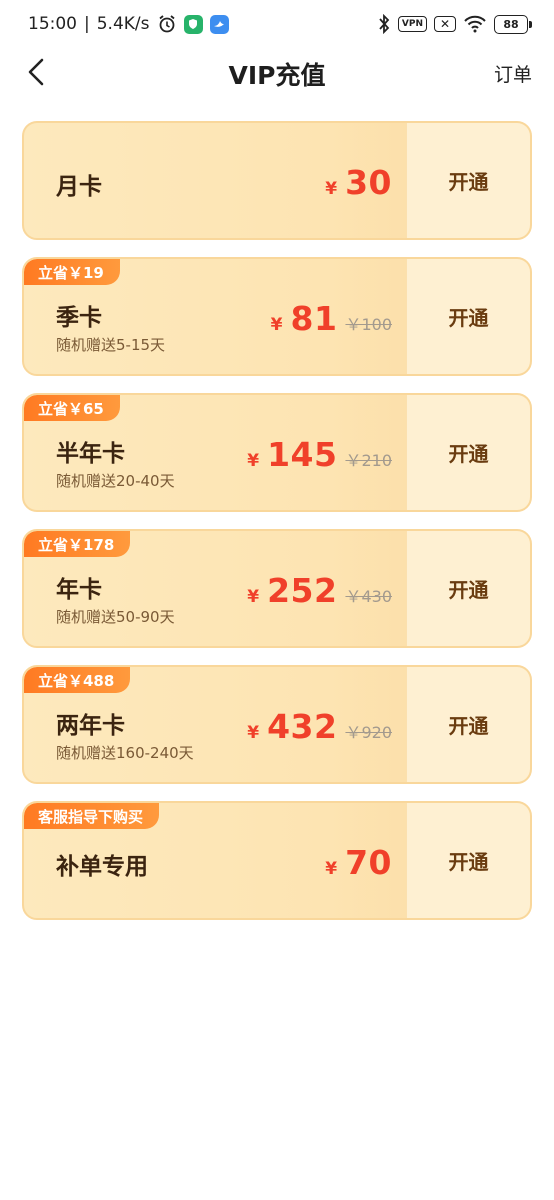  Describe the element at coordinates (77, 680) in the screenshot. I see `discount-badge: 立省￥488` at that location.